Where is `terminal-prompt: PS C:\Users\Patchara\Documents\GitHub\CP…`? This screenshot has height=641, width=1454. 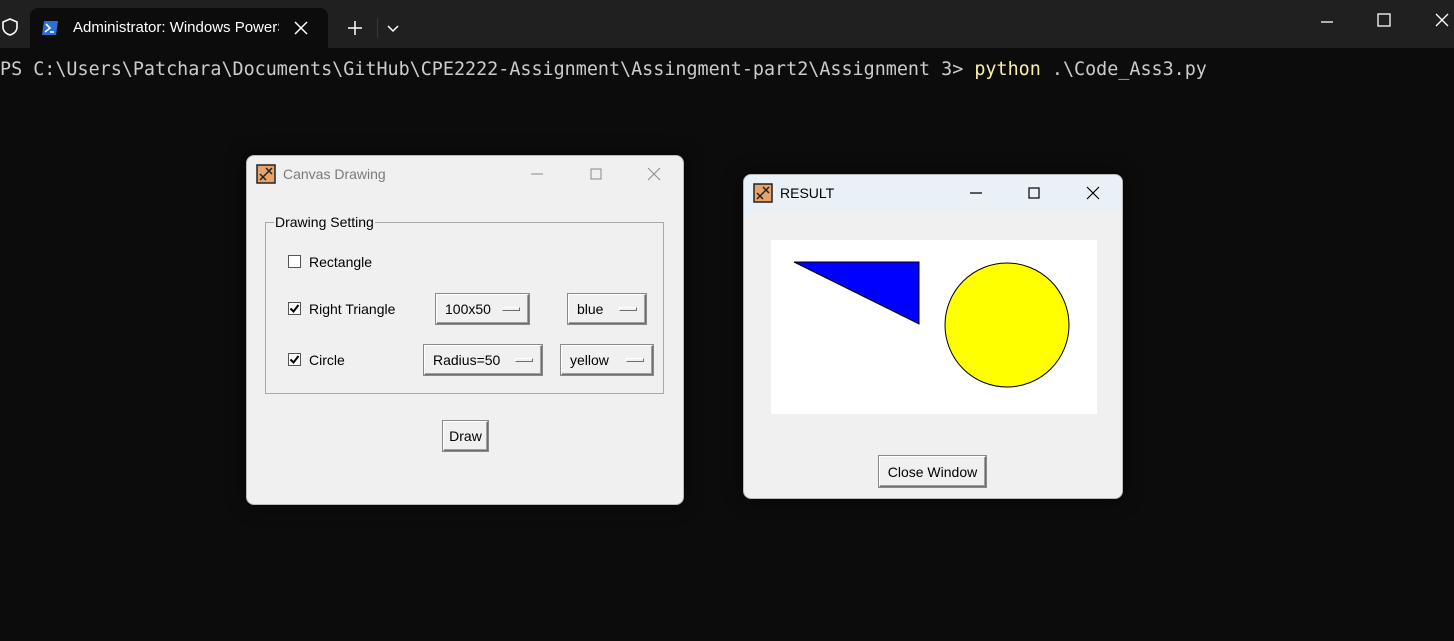 terminal-prompt: PS C:\Users\Patchara\Documents\GitHub\CP… is located at coordinates (487, 69).